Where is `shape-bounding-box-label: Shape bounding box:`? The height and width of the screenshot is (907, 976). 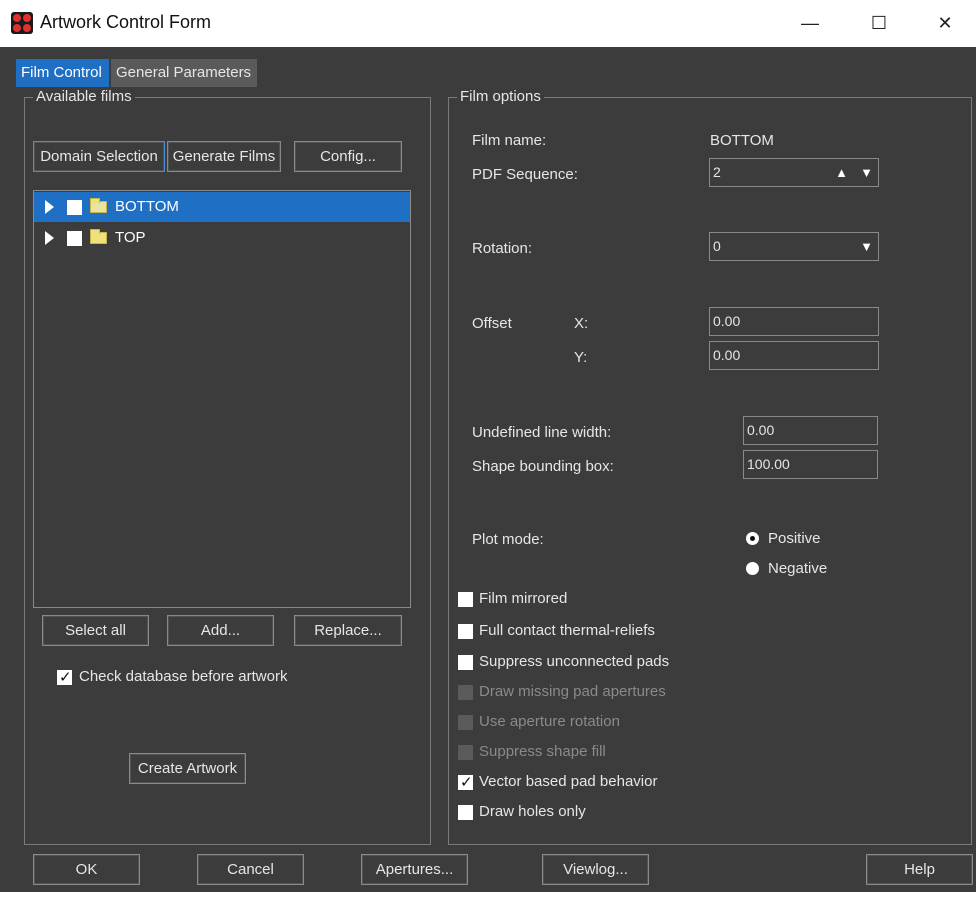 shape-bounding-box-label: Shape bounding box: is located at coordinates (543, 466).